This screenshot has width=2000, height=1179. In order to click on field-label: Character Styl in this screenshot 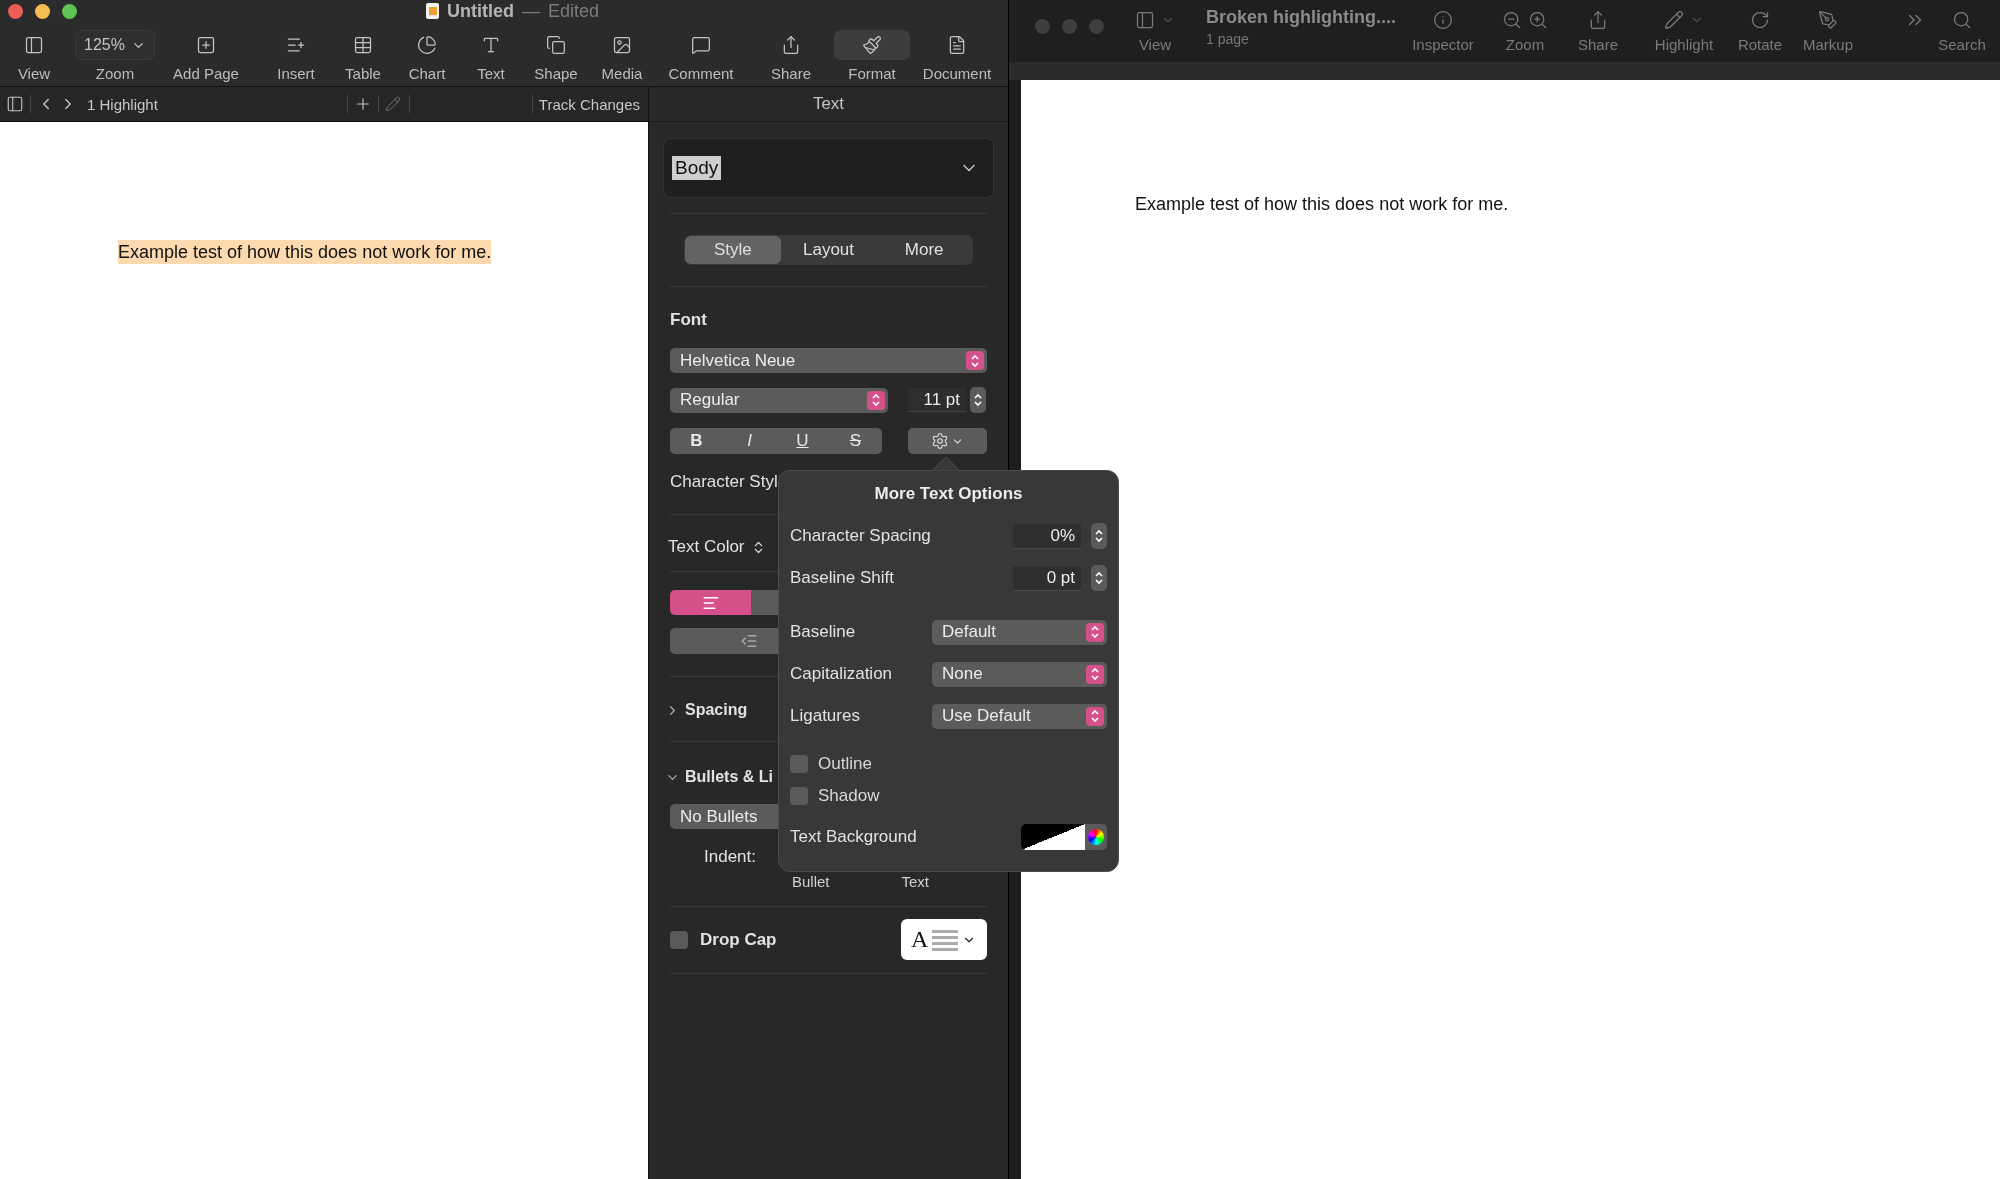, I will do `click(724, 482)`.